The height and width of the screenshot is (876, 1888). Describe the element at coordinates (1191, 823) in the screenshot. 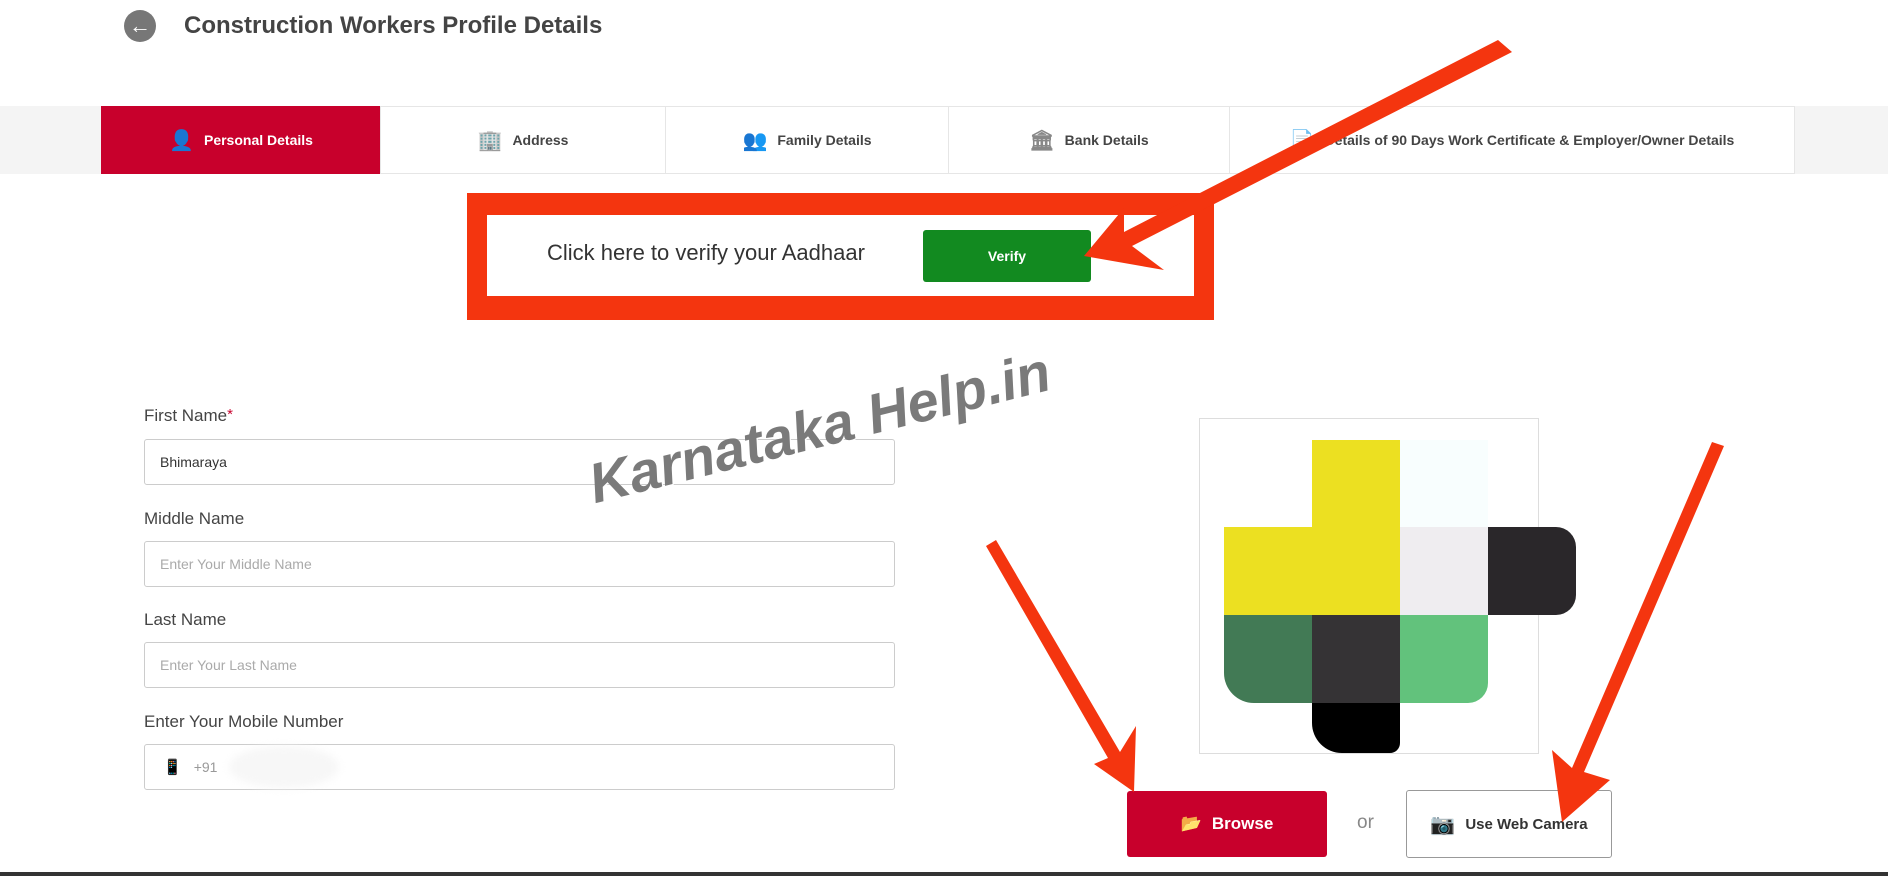

I see `folder-icon: 📂` at that location.